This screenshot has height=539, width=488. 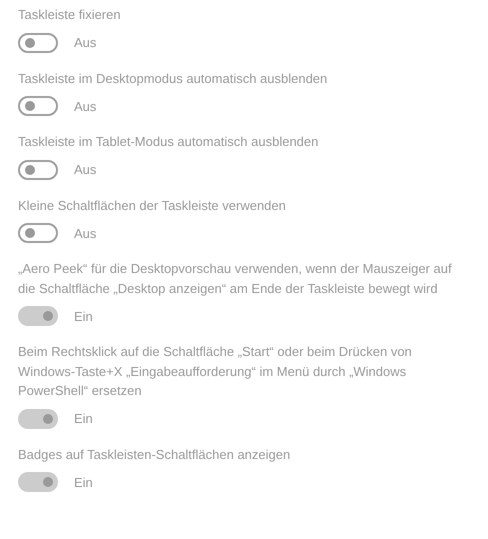 What do you see at coordinates (70, 15) in the screenshot?
I see `setting-label: Taskleiste fixieren` at bounding box center [70, 15].